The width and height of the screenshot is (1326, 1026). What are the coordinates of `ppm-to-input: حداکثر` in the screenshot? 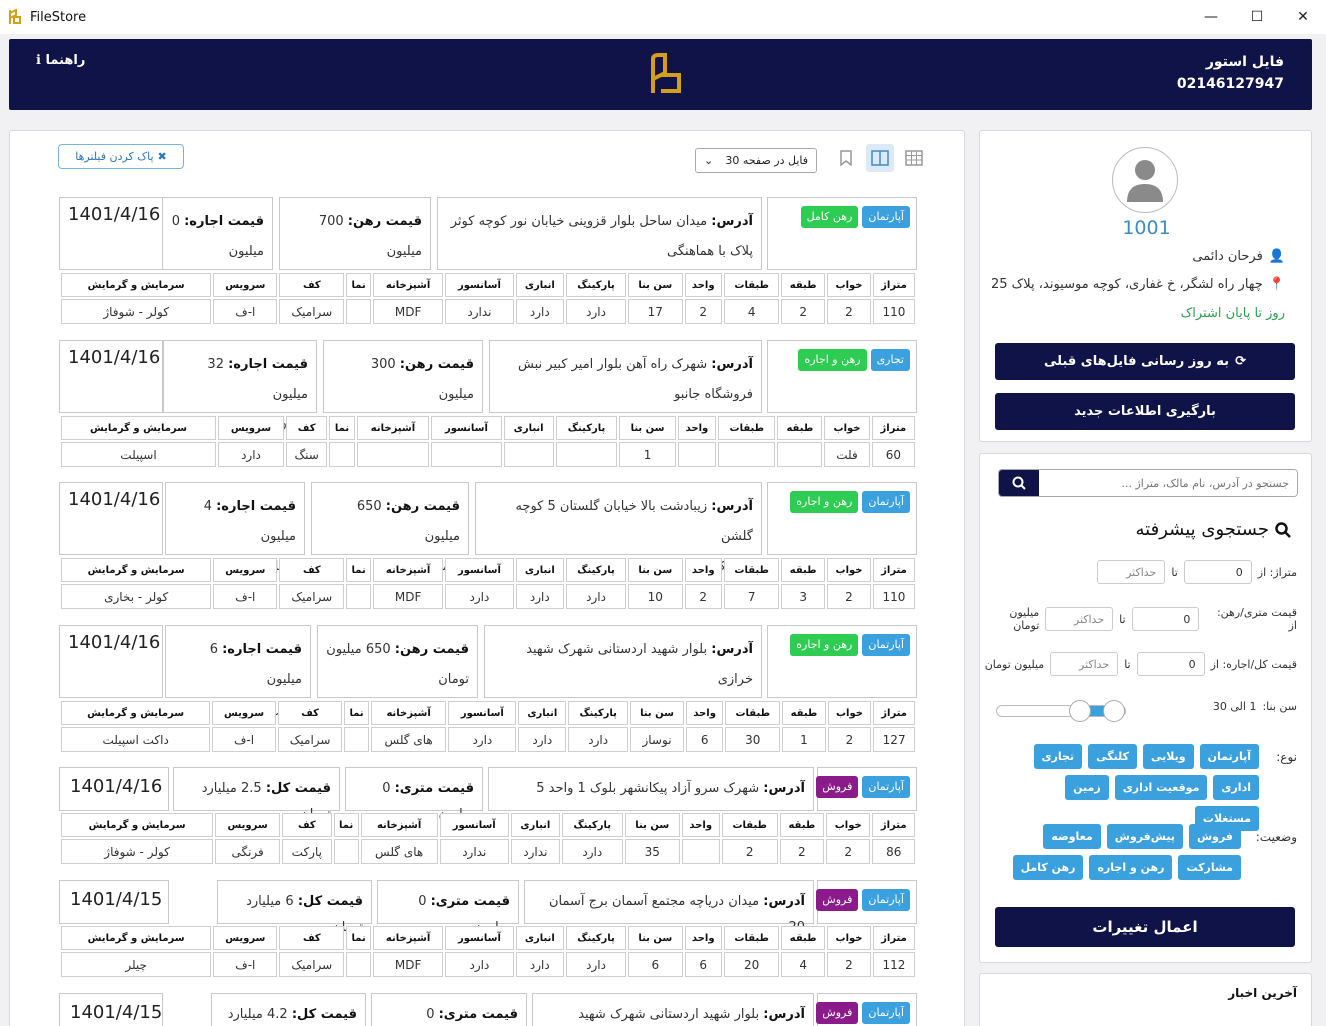 It's located at (1079, 619).